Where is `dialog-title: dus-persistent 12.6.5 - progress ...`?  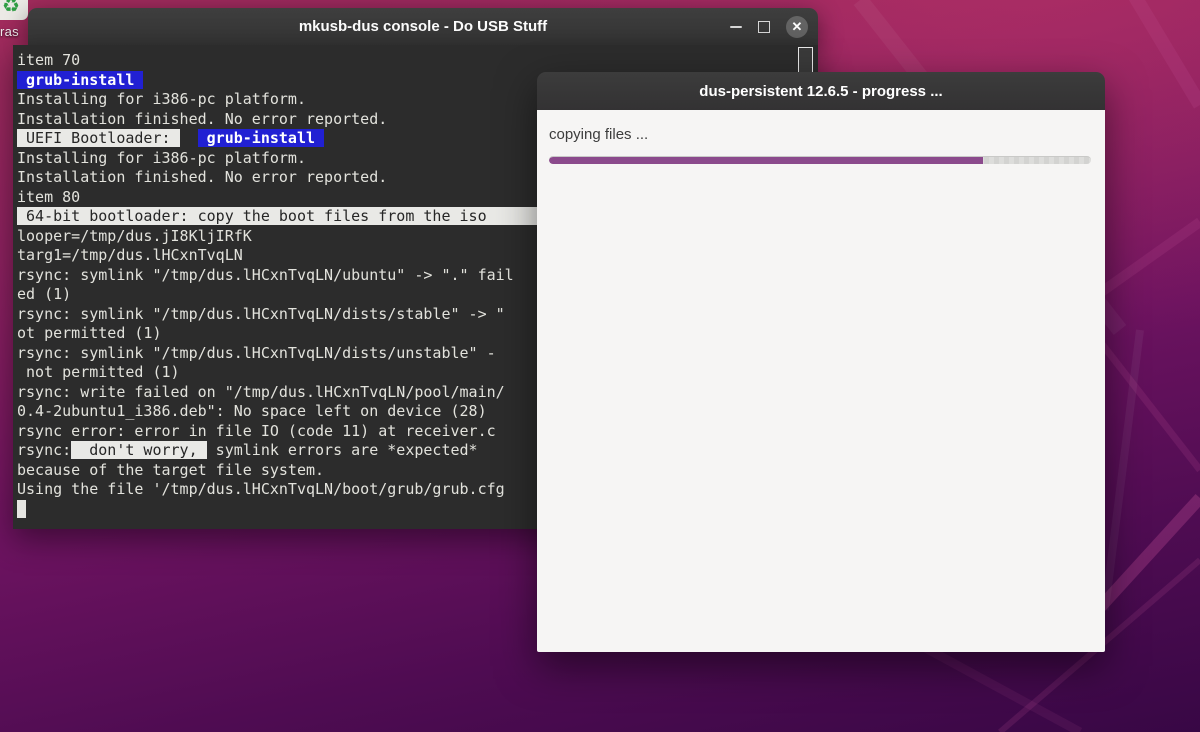
dialog-title: dus-persistent 12.6.5 - progress ... is located at coordinates (821, 91).